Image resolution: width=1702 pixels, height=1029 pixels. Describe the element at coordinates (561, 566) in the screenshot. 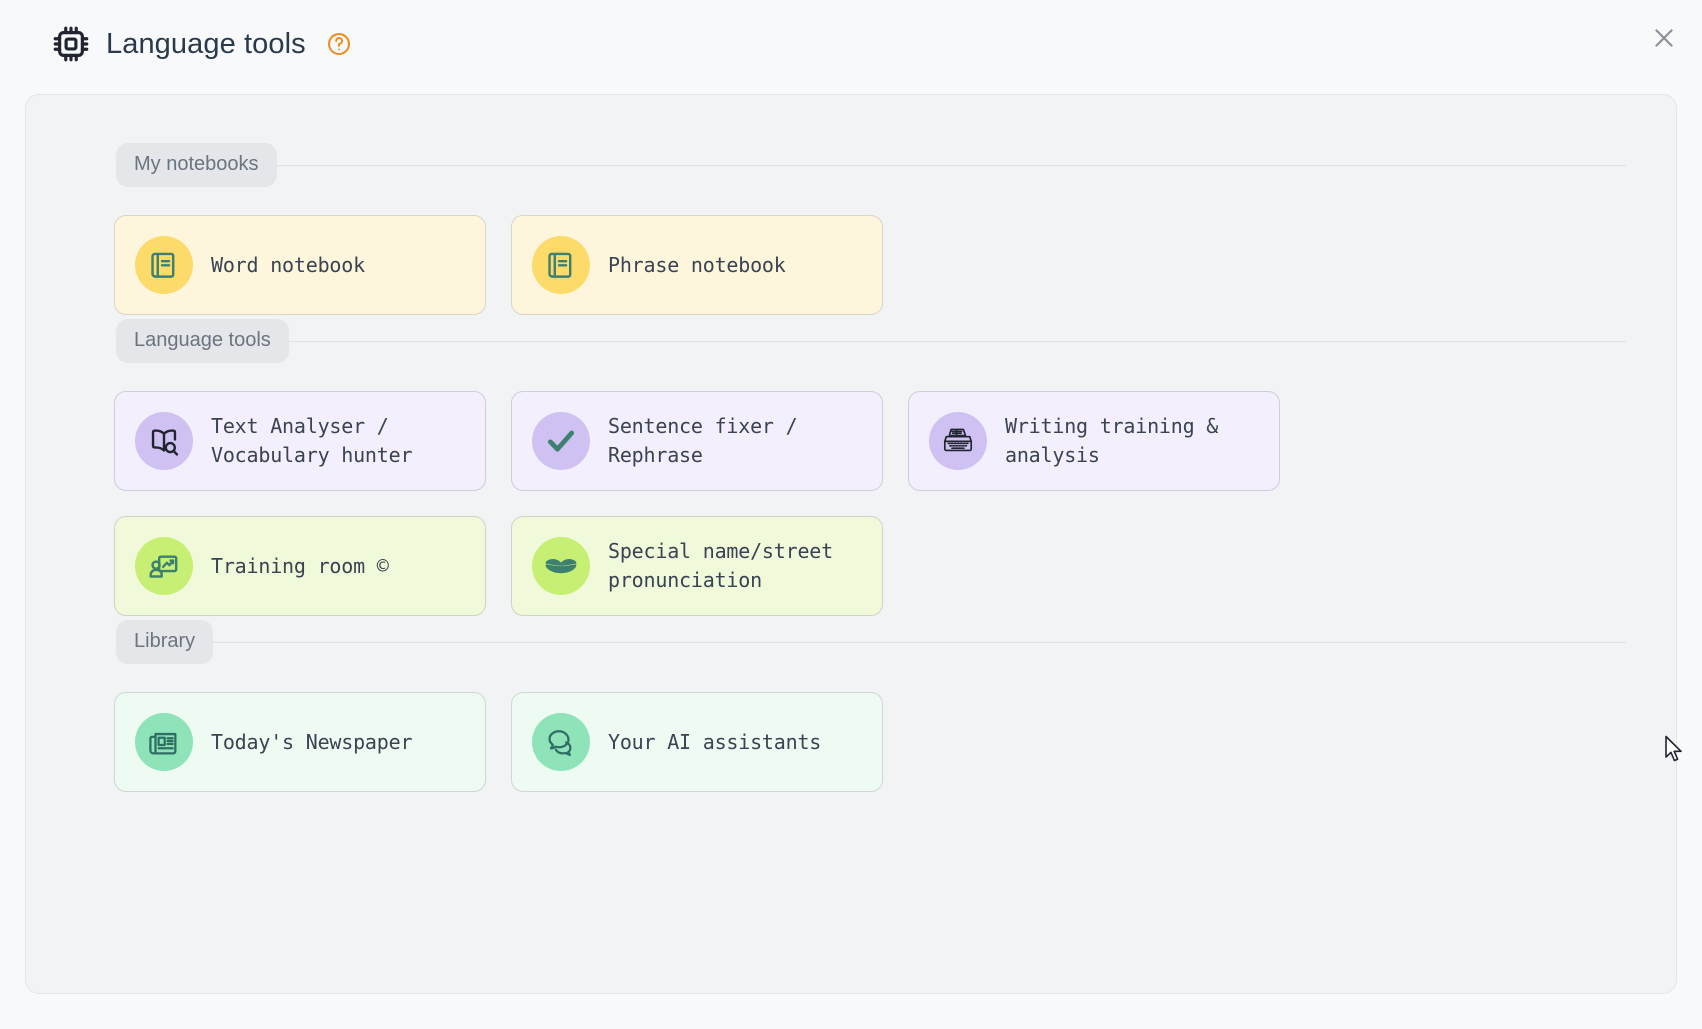

I see `lips-icon` at that location.